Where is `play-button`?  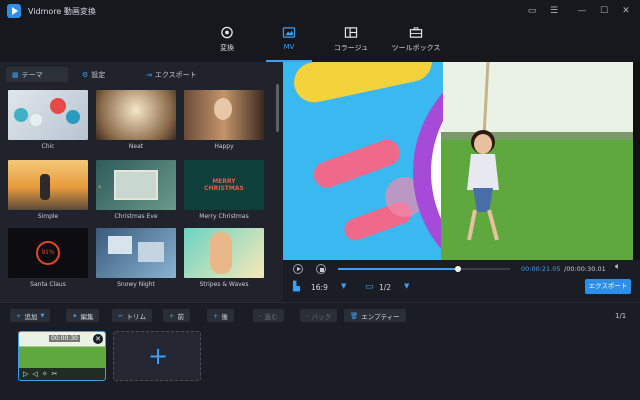
play-button is located at coordinates (298, 269).